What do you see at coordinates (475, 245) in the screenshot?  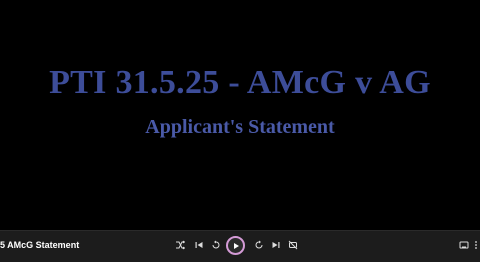 I see `more-icon` at bounding box center [475, 245].